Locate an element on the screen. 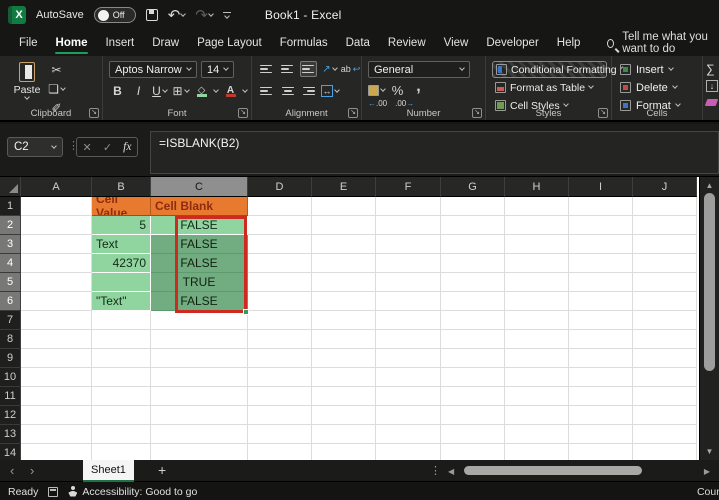  cell-D9 is located at coordinates (280, 358).